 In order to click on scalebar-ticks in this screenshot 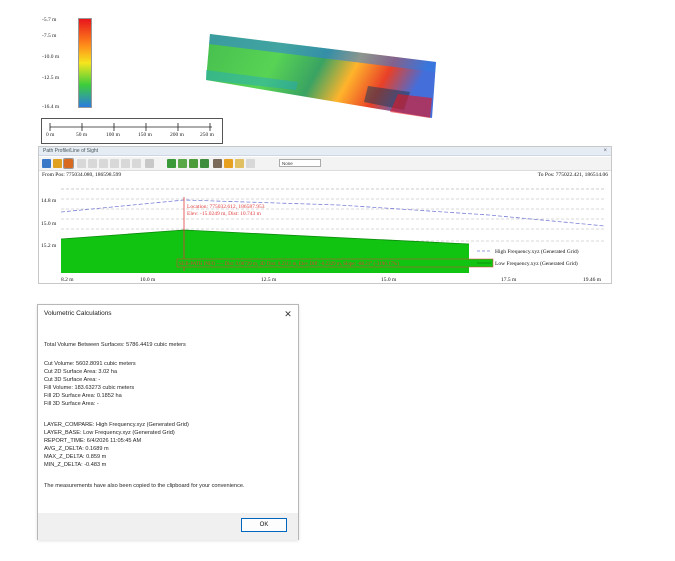, I will do `click(130, 127)`.